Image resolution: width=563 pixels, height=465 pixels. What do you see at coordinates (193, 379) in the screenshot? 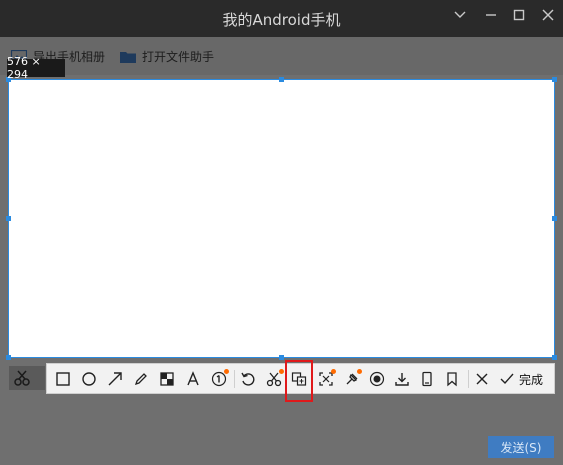
I see `text-tool-icon` at bounding box center [193, 379].